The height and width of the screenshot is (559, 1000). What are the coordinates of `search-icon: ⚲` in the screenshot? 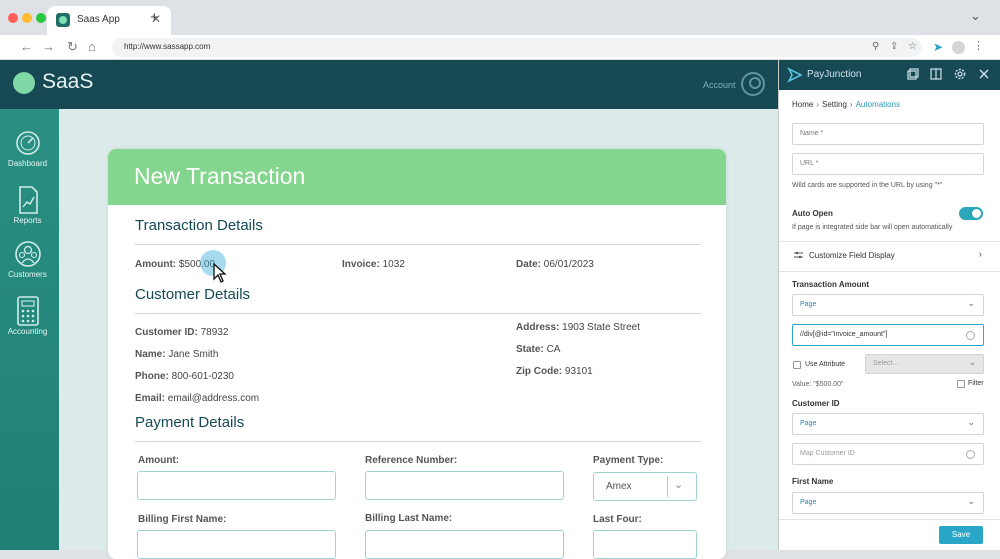 It's located at (875, 46).